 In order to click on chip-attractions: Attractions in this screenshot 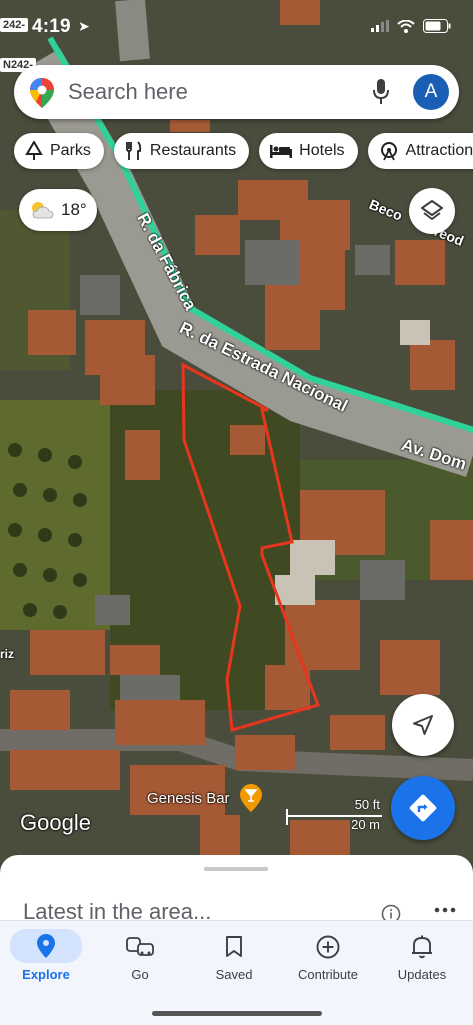, I will do `click(420, 151)`.